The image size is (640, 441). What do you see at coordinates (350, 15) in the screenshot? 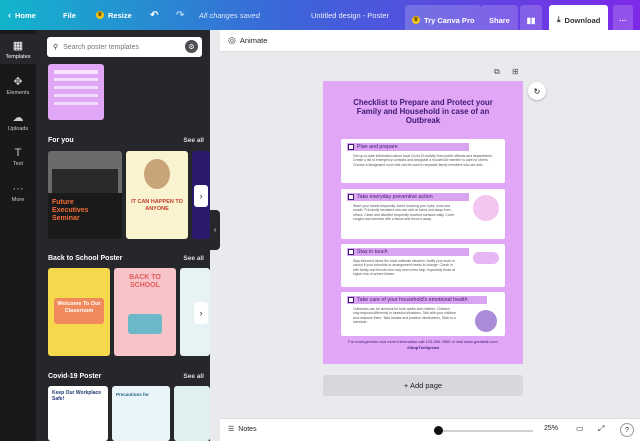
I see `document-title: Untitled design - Poster` at bounding box center [350, 15].